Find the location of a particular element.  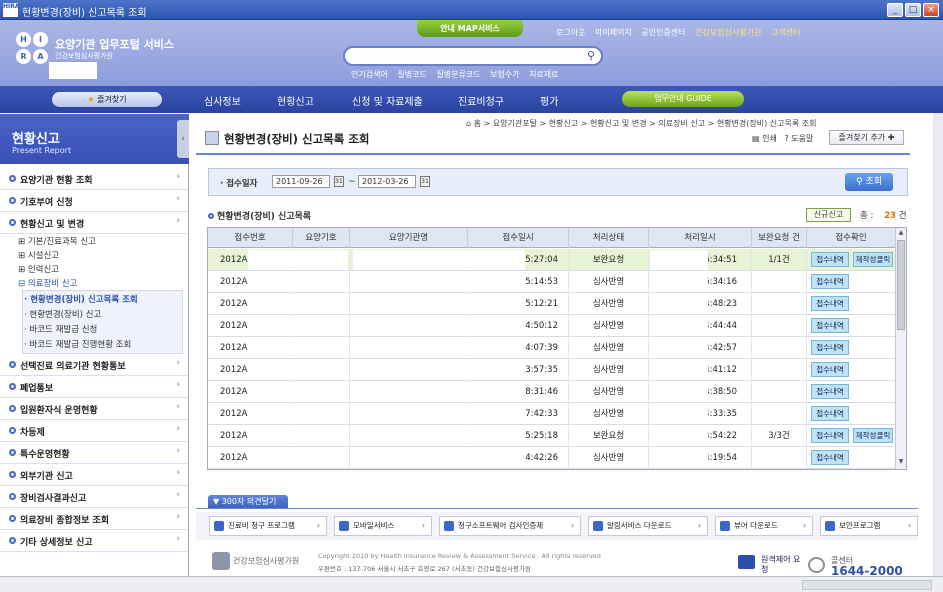

service-link: 모바일서비스 › is located at coordinates (383, 526).